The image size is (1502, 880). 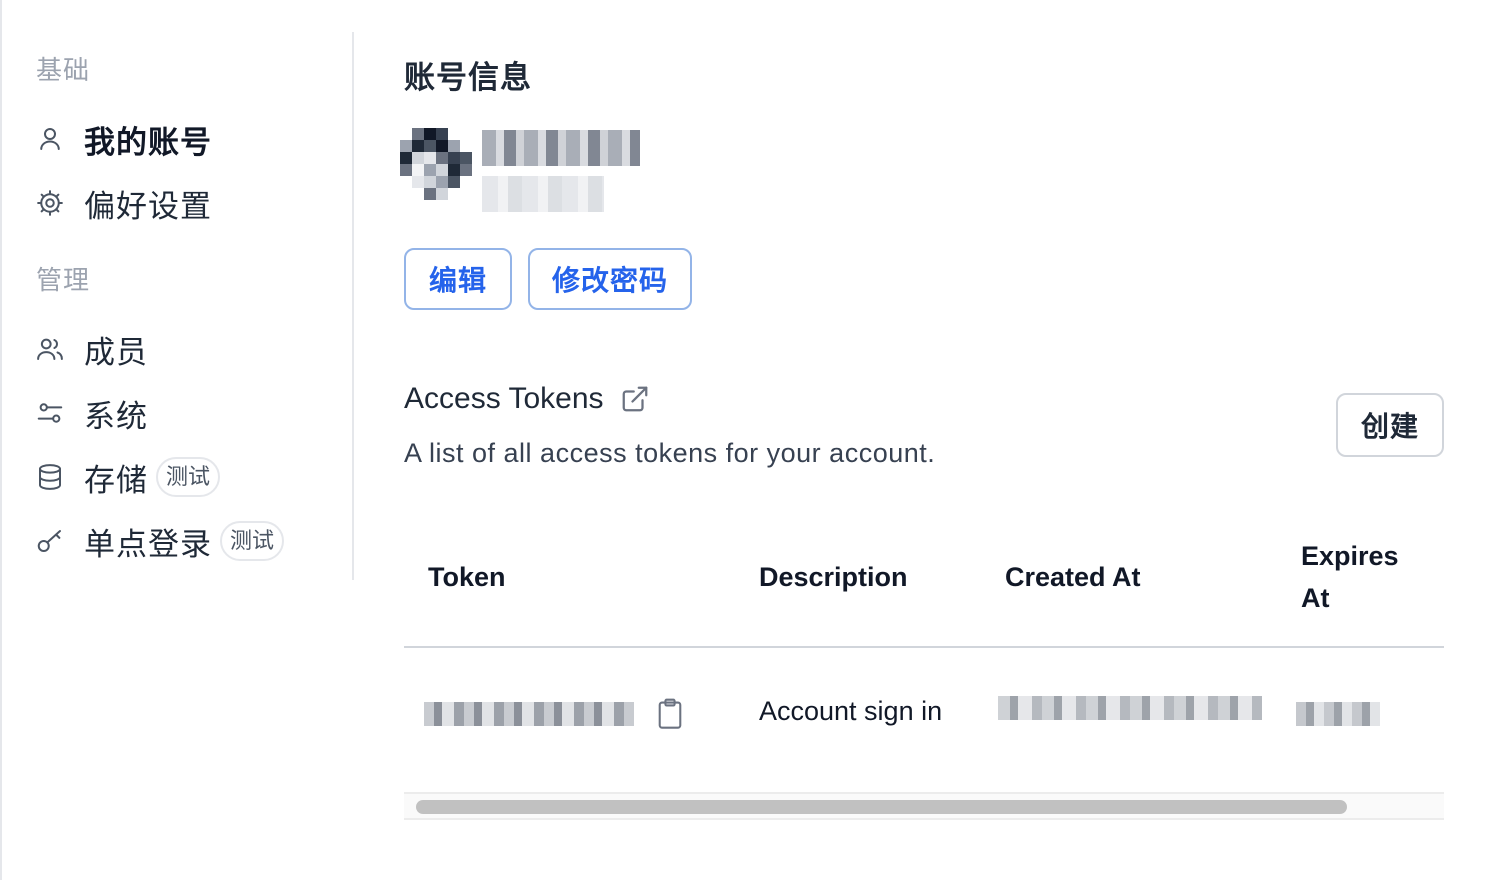 I want to click on sidebar-item-label: 偏好设置, so click(x=148, y=206).